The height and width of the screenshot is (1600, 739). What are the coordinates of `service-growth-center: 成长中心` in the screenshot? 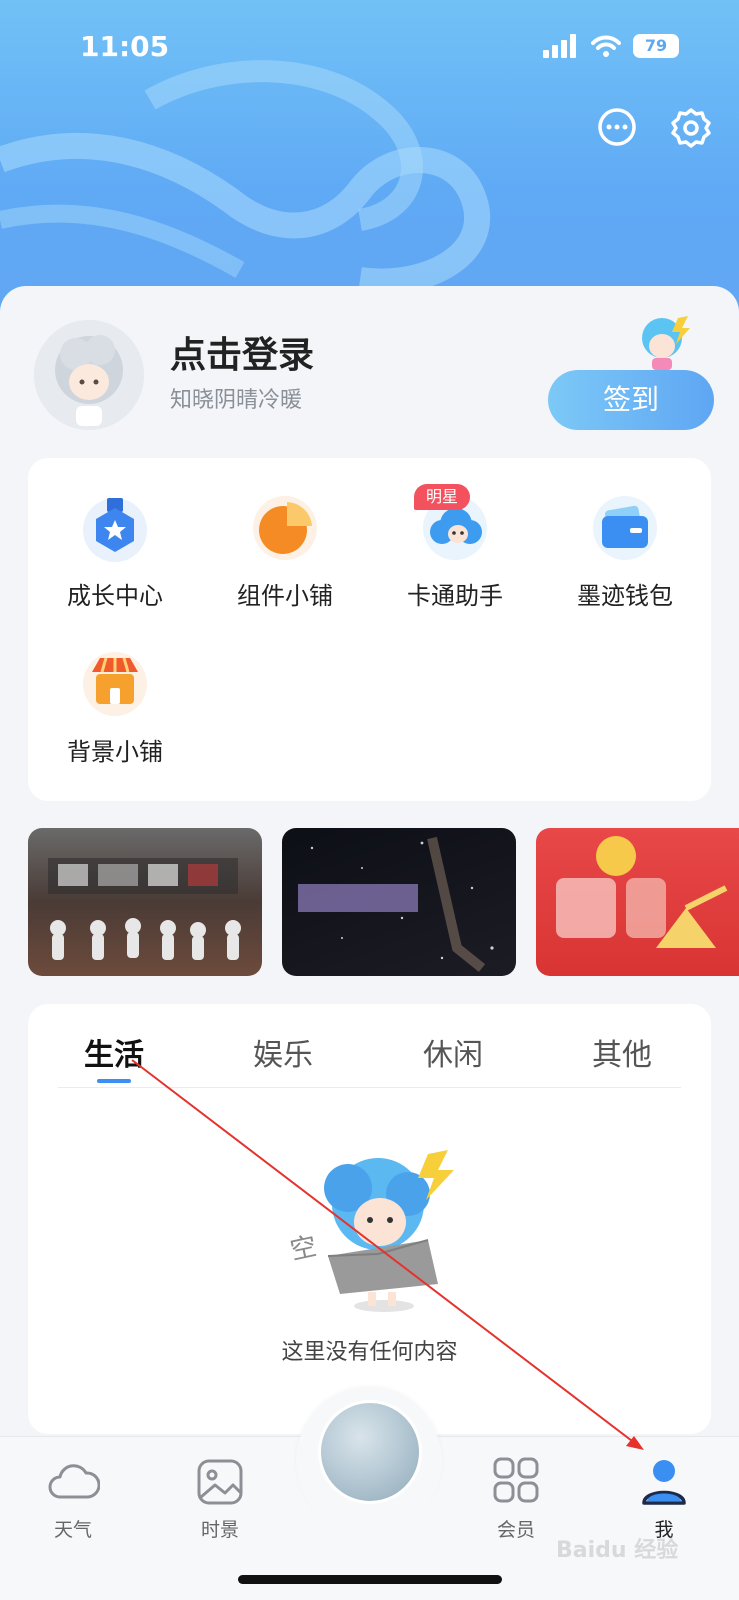 It's located at (115, 557).